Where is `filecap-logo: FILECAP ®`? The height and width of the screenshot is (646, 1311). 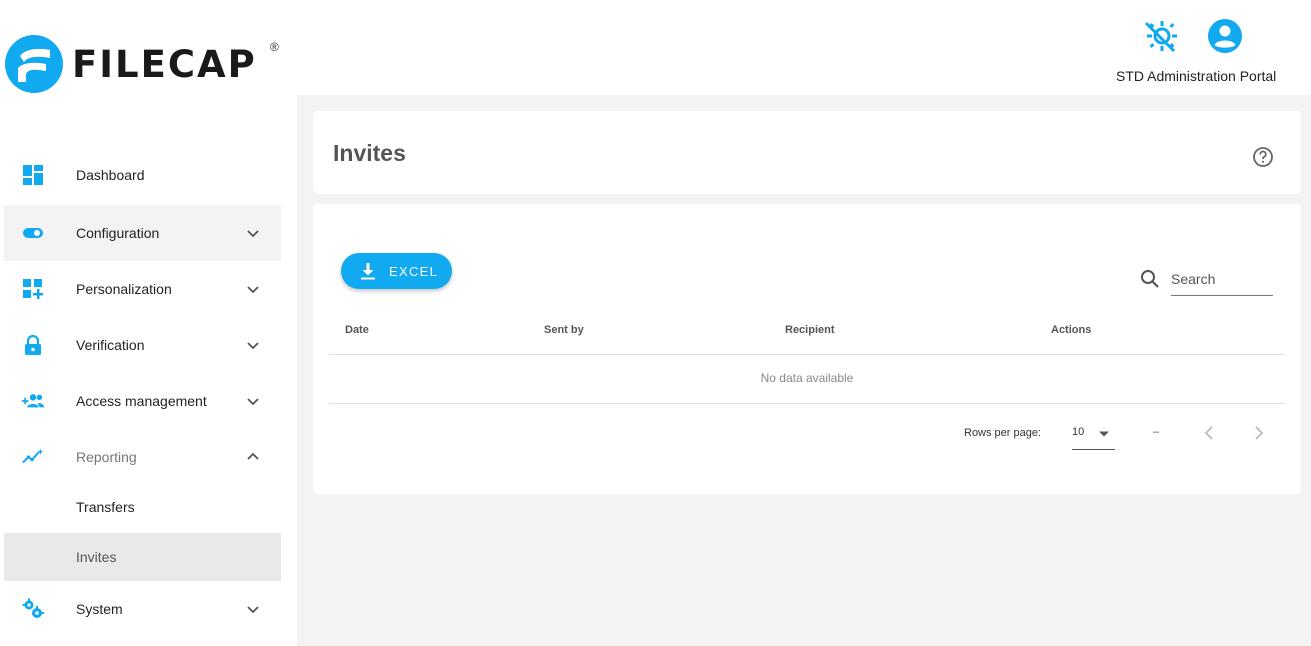
filecap-logo: FILECAP ® is located at coordinates (141, 64).